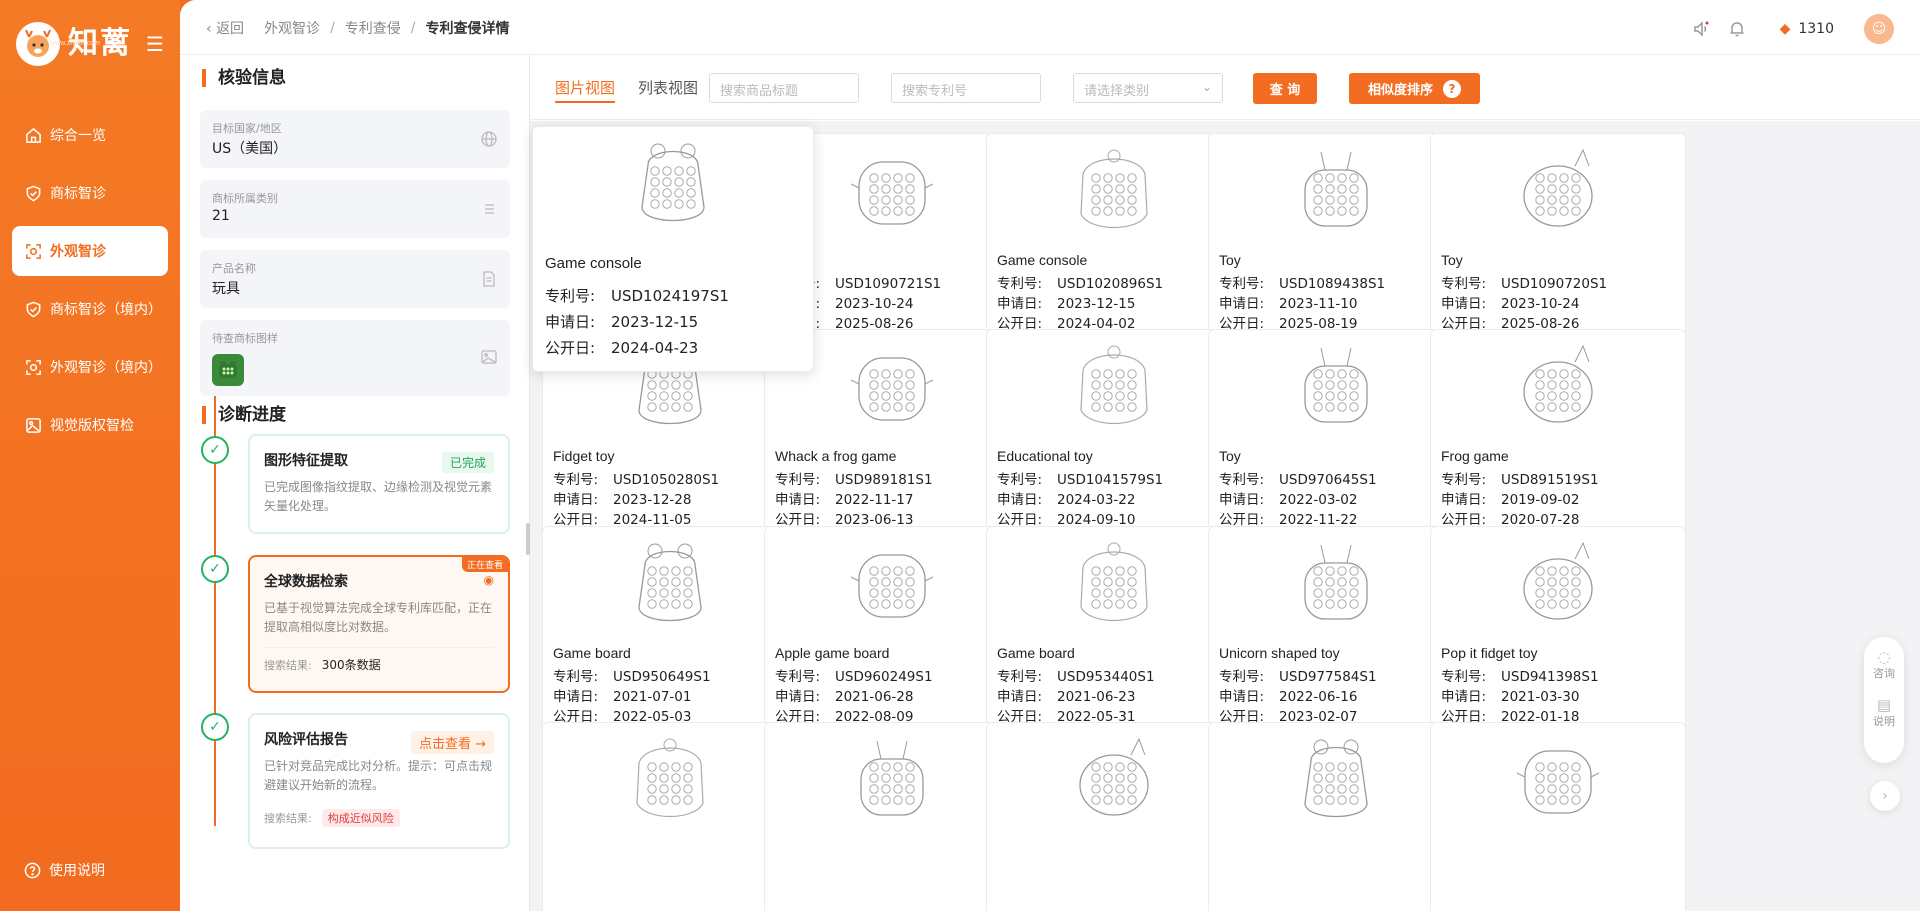 The image size is (1920, 911). What do you see at coordinates (1884, 713) in the screenshot?
I see `explain-button: ▤ 说明` at bounding box center [1884, 713].